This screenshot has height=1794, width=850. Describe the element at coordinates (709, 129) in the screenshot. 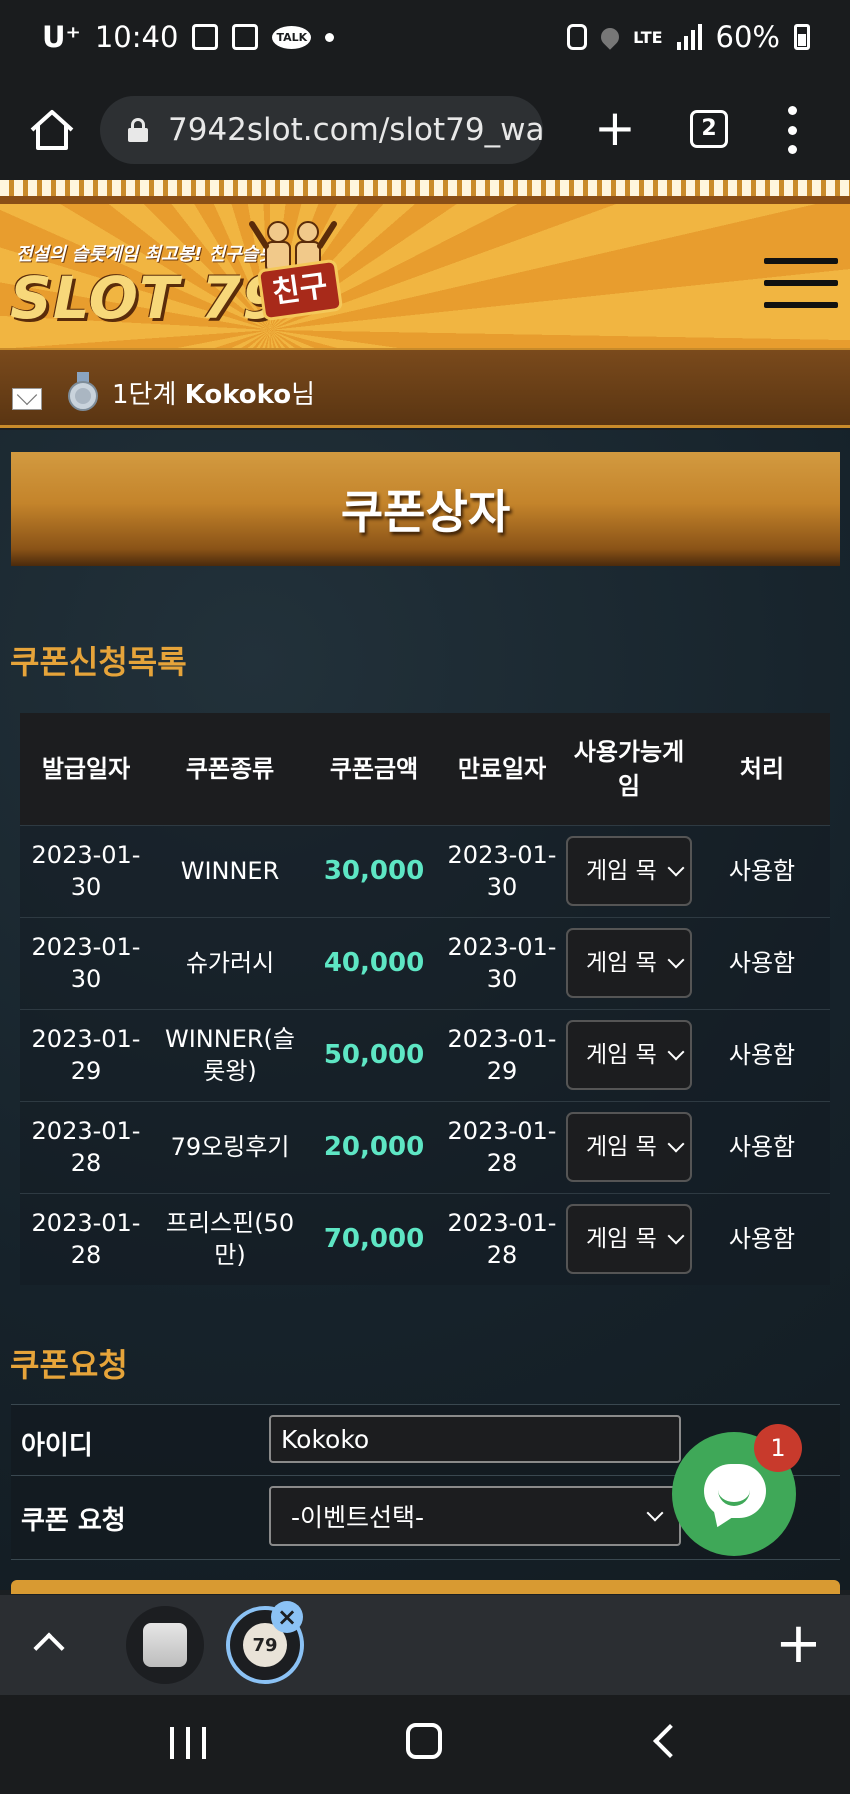

I see `tab-switcher-button: 2` at that location.